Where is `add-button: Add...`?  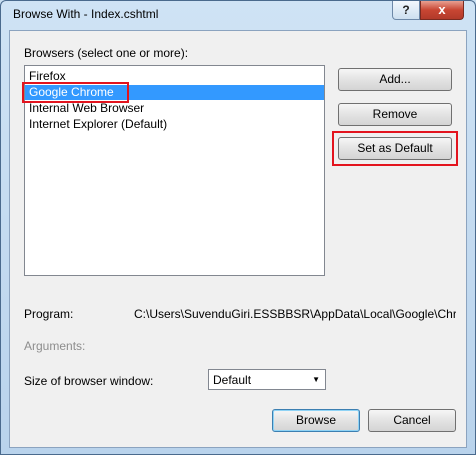
add-button: Add... is located at coordinates (395, 79).